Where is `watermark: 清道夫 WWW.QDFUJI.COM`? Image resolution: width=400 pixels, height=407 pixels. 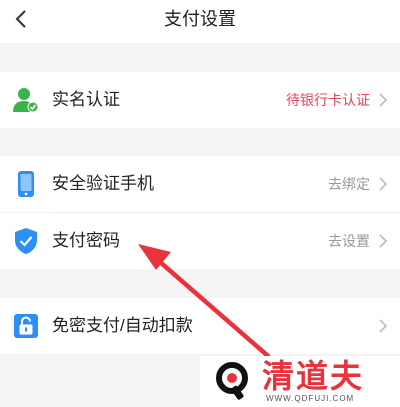 watermark: 清道夫 WWW.QDFUJI.COM is located at coordinates (300, 381).